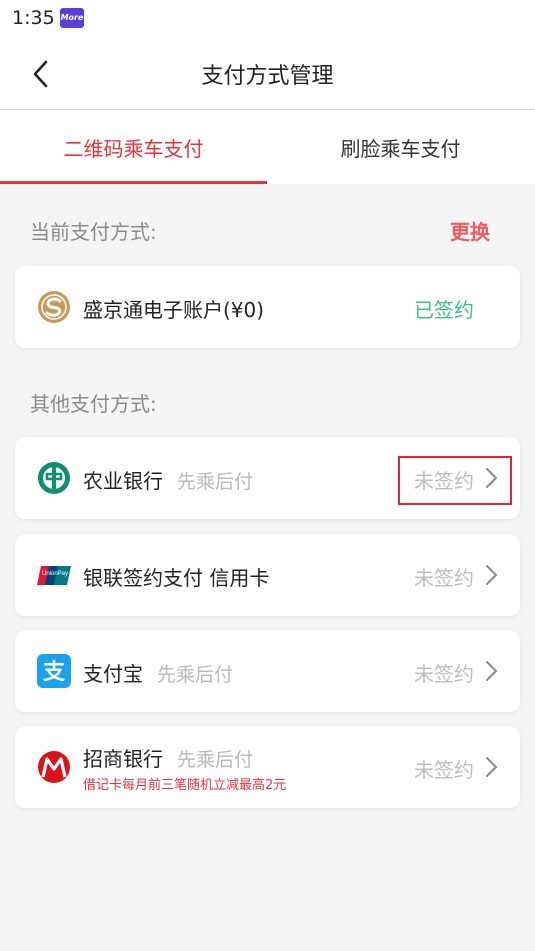 The width and height of the screenshot is (535, 951). I want to click on method-card-unionpay: UnionPay 银联 银联签约支付 信用卡 未签约, so click(267, 575).